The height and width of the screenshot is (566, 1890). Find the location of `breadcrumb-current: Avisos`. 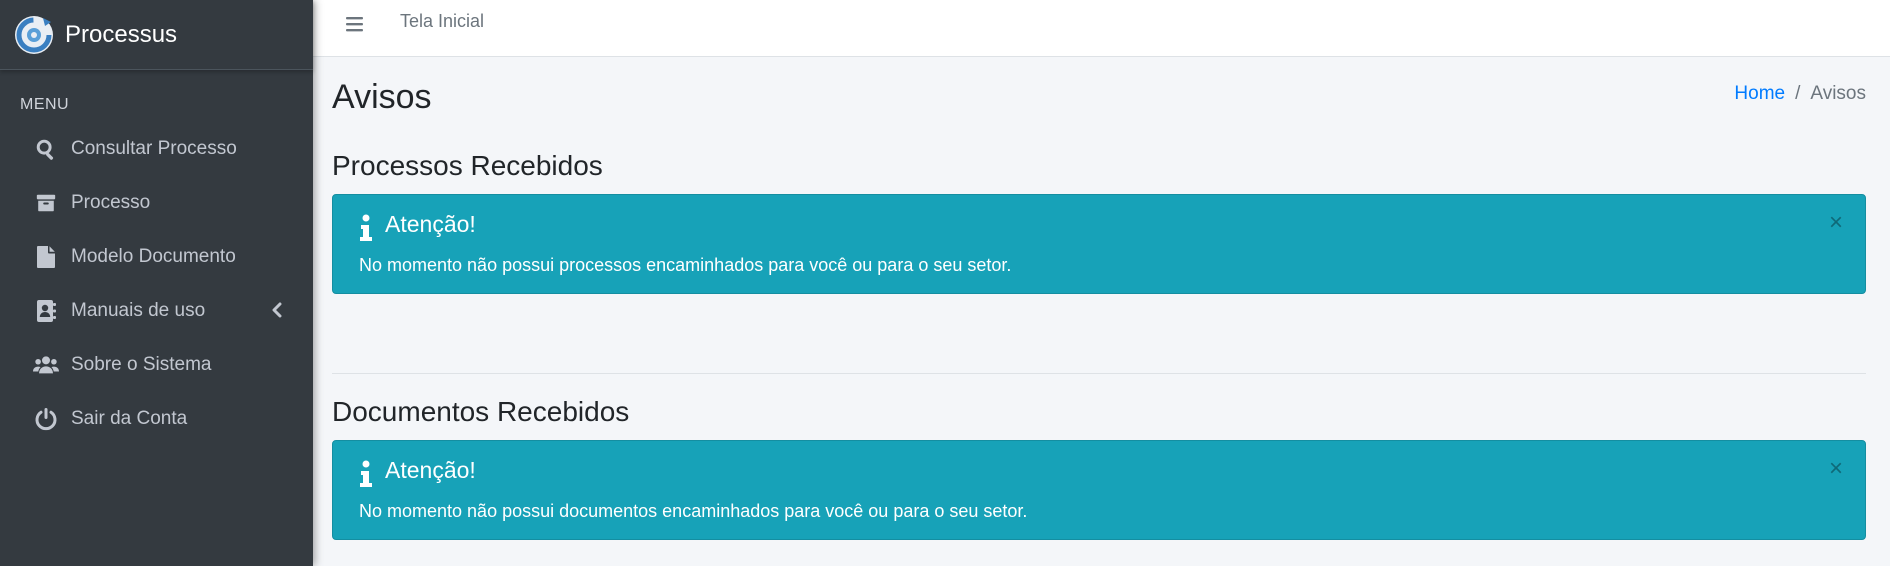

breadcrumb-current: Avisos is located at coordinates (1838, 93).